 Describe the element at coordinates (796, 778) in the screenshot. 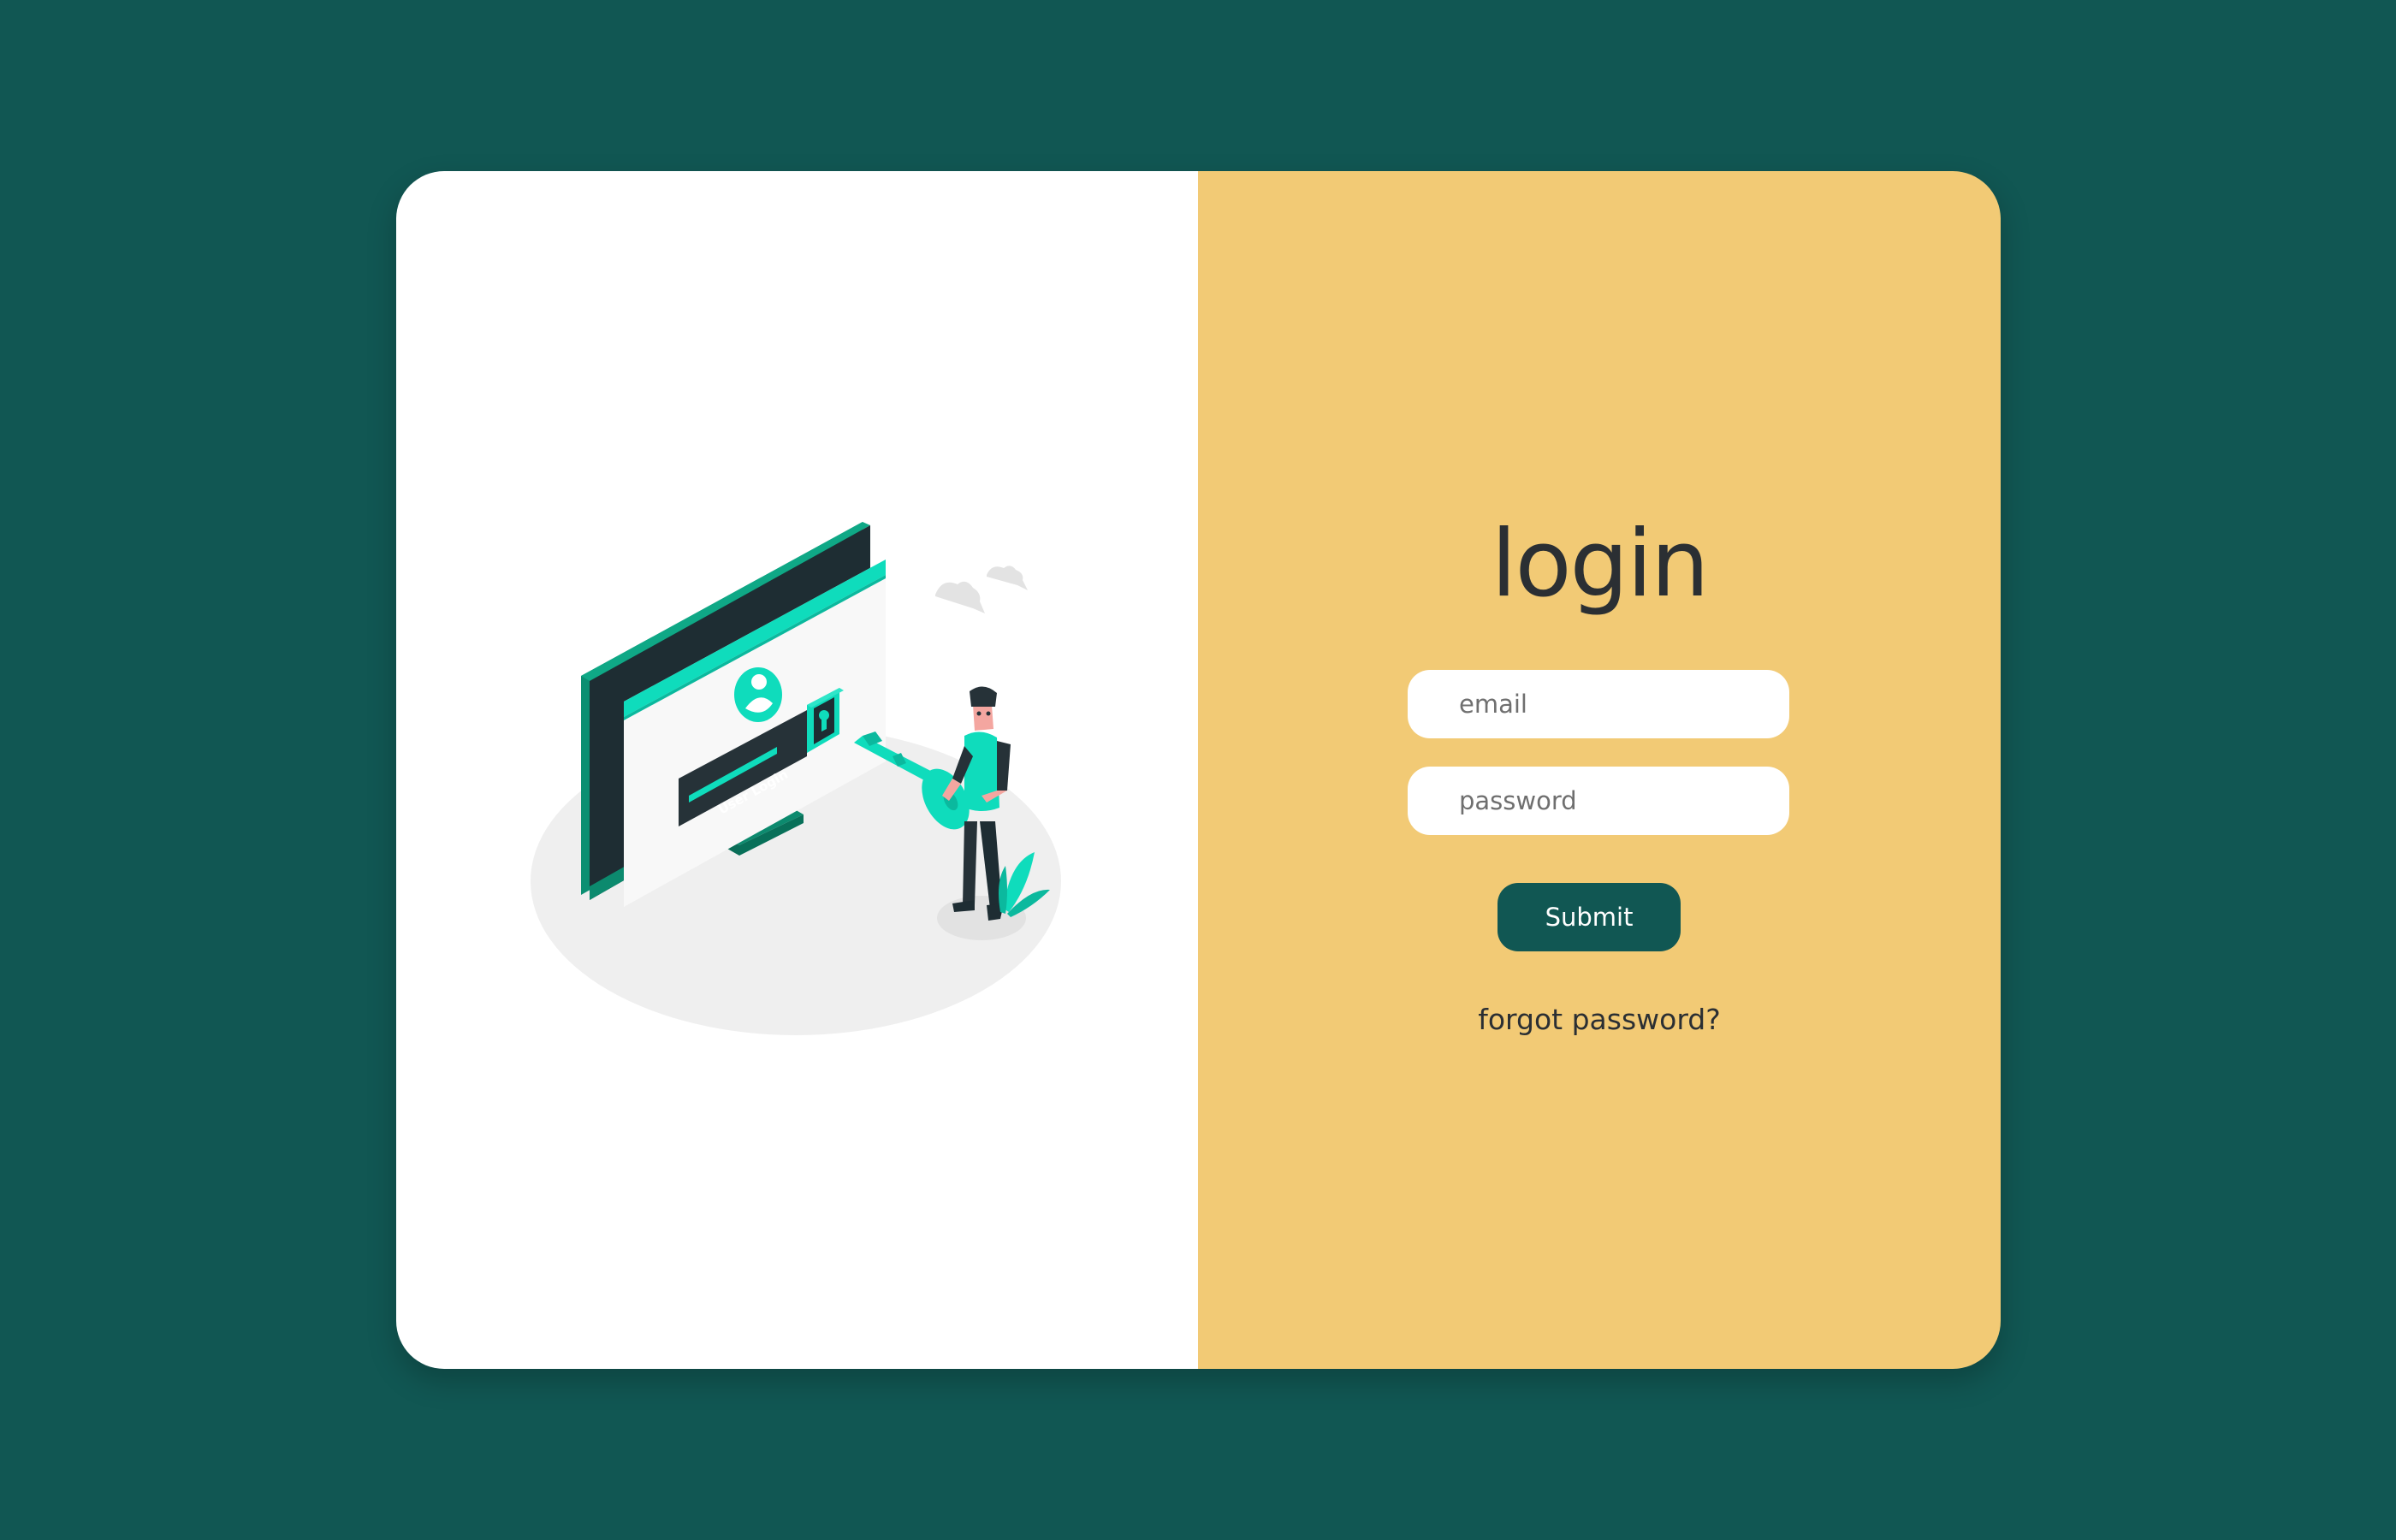

I see `login-illustration: User Login` at that location.